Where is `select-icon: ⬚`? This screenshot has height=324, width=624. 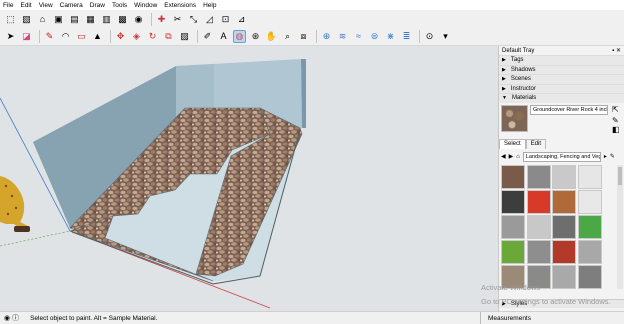 select-icon: ⬚ is located at coordinates (10, 19).